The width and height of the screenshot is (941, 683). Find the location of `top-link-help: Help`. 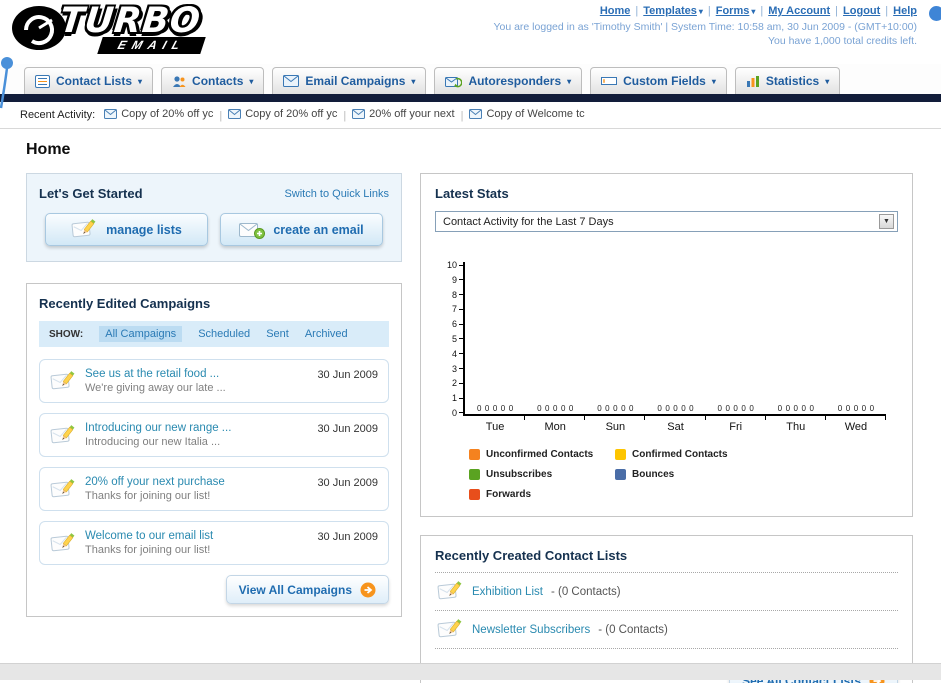

top-link-help: Help is located at coordinates (905, 11).